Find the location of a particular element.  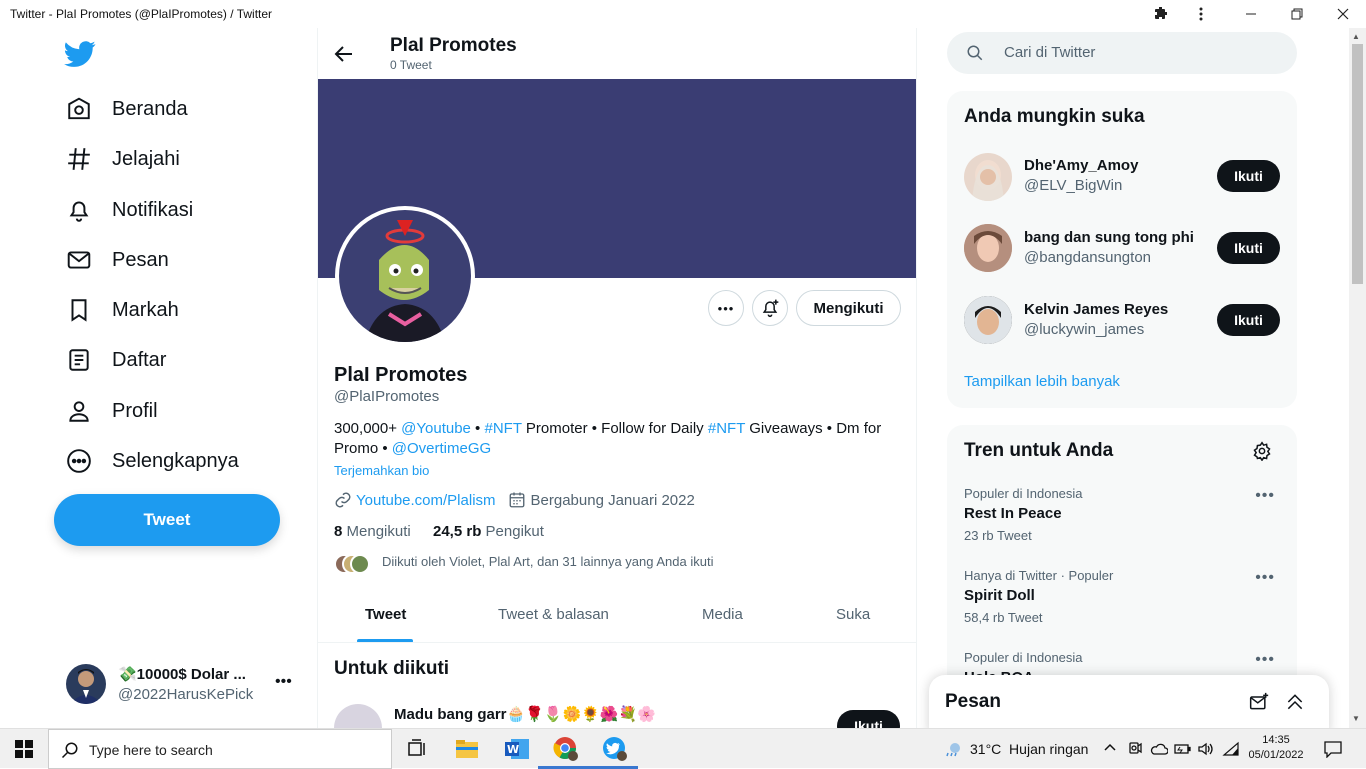

nav-item-explore: Jelajahi is located at coordinates (120, 159).